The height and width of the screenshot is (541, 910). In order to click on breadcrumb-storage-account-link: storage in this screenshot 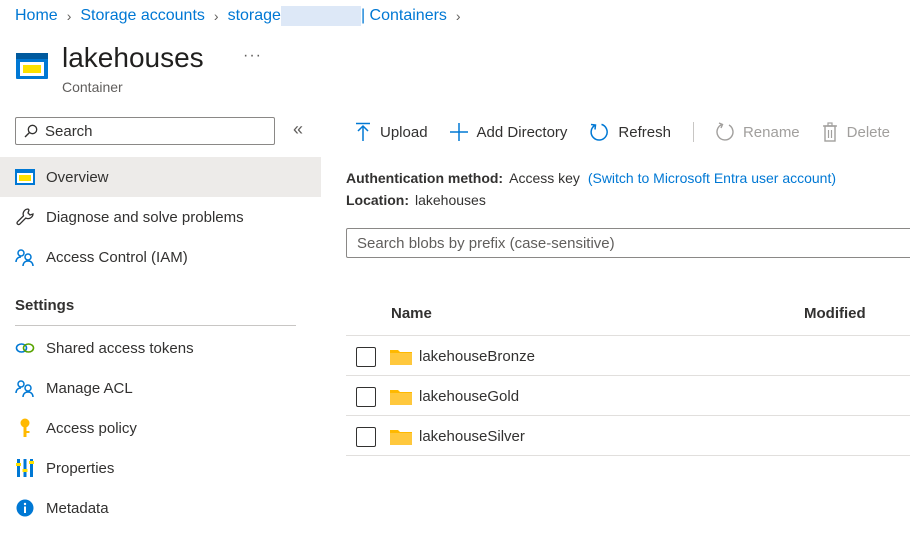, I will do `click(254, 16)`.